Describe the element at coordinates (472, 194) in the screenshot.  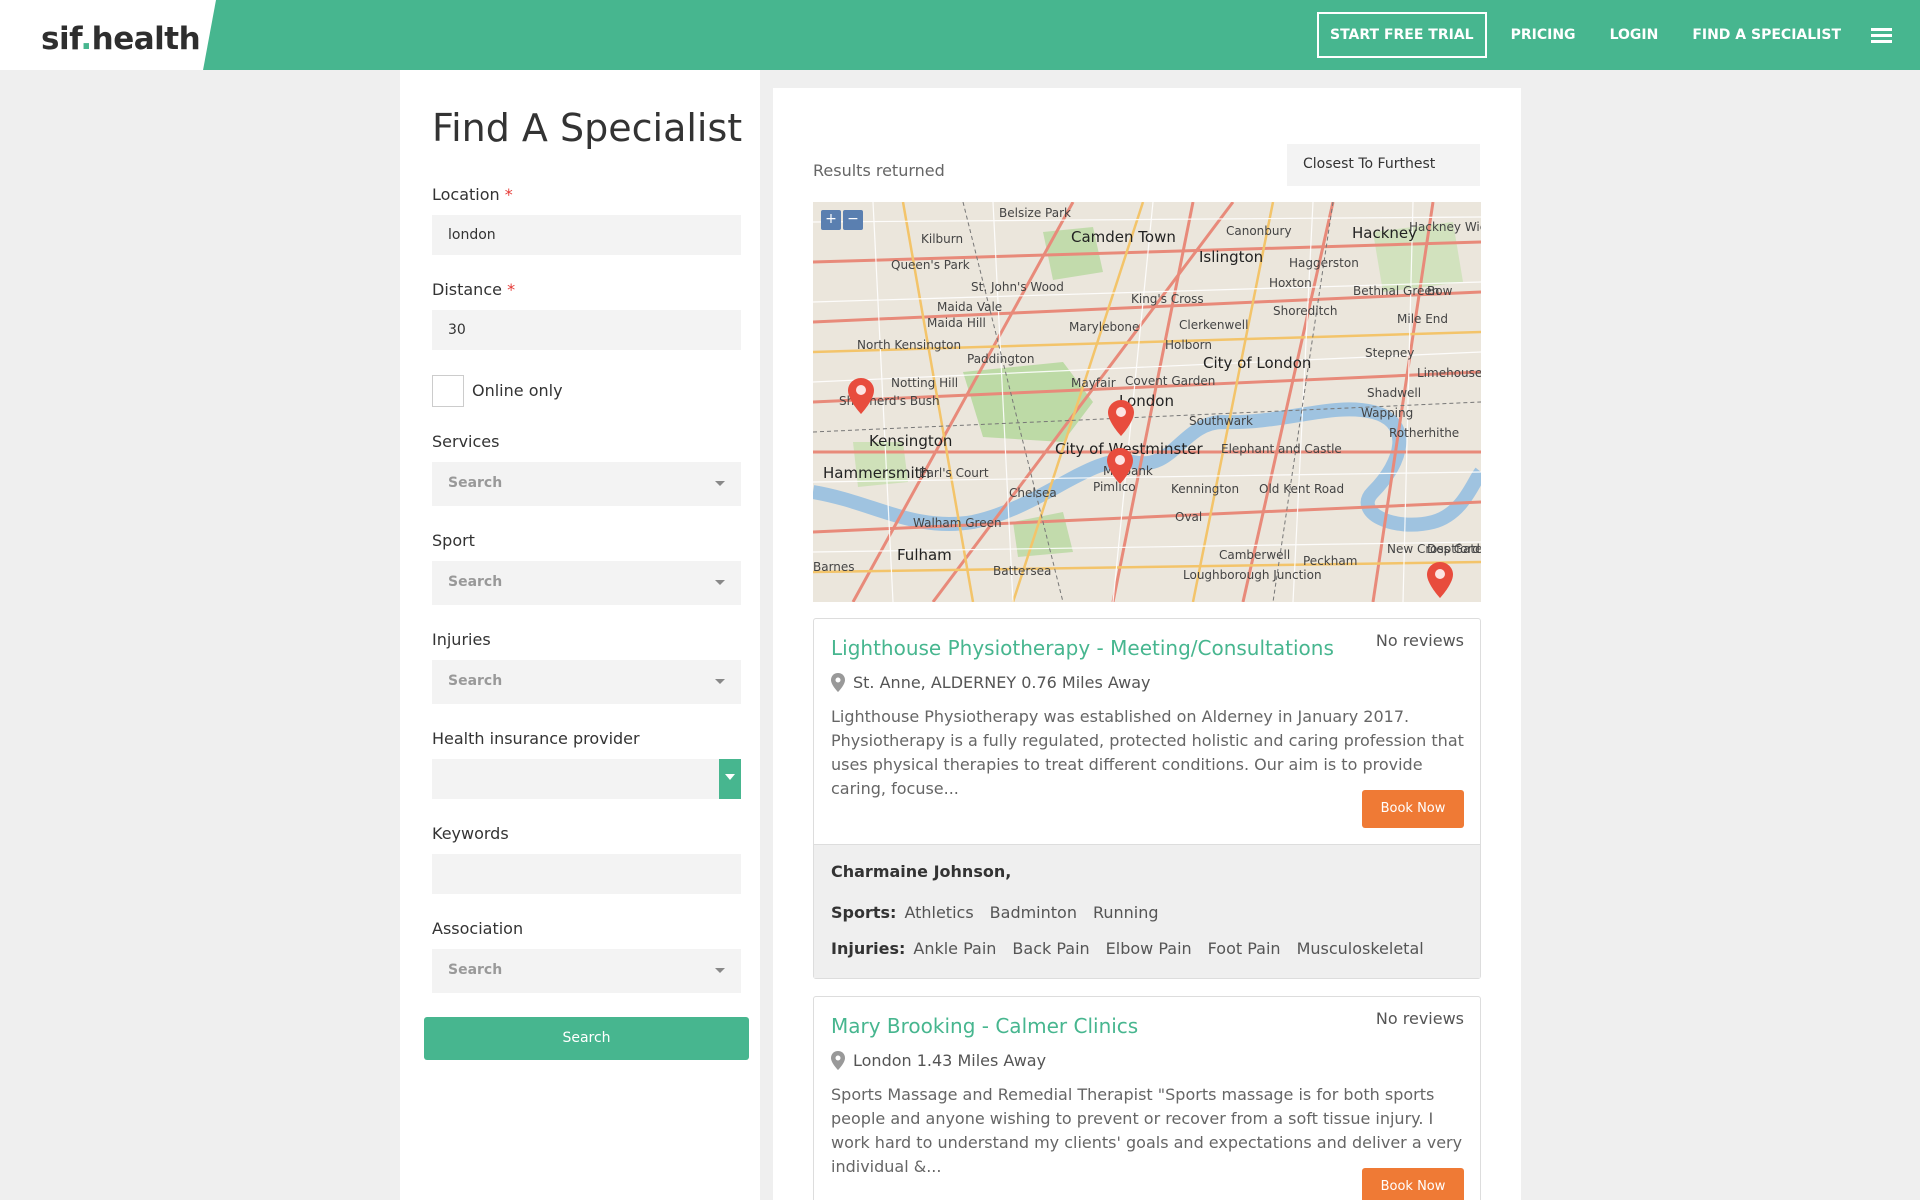
I see `location-label: Location *` at that location.